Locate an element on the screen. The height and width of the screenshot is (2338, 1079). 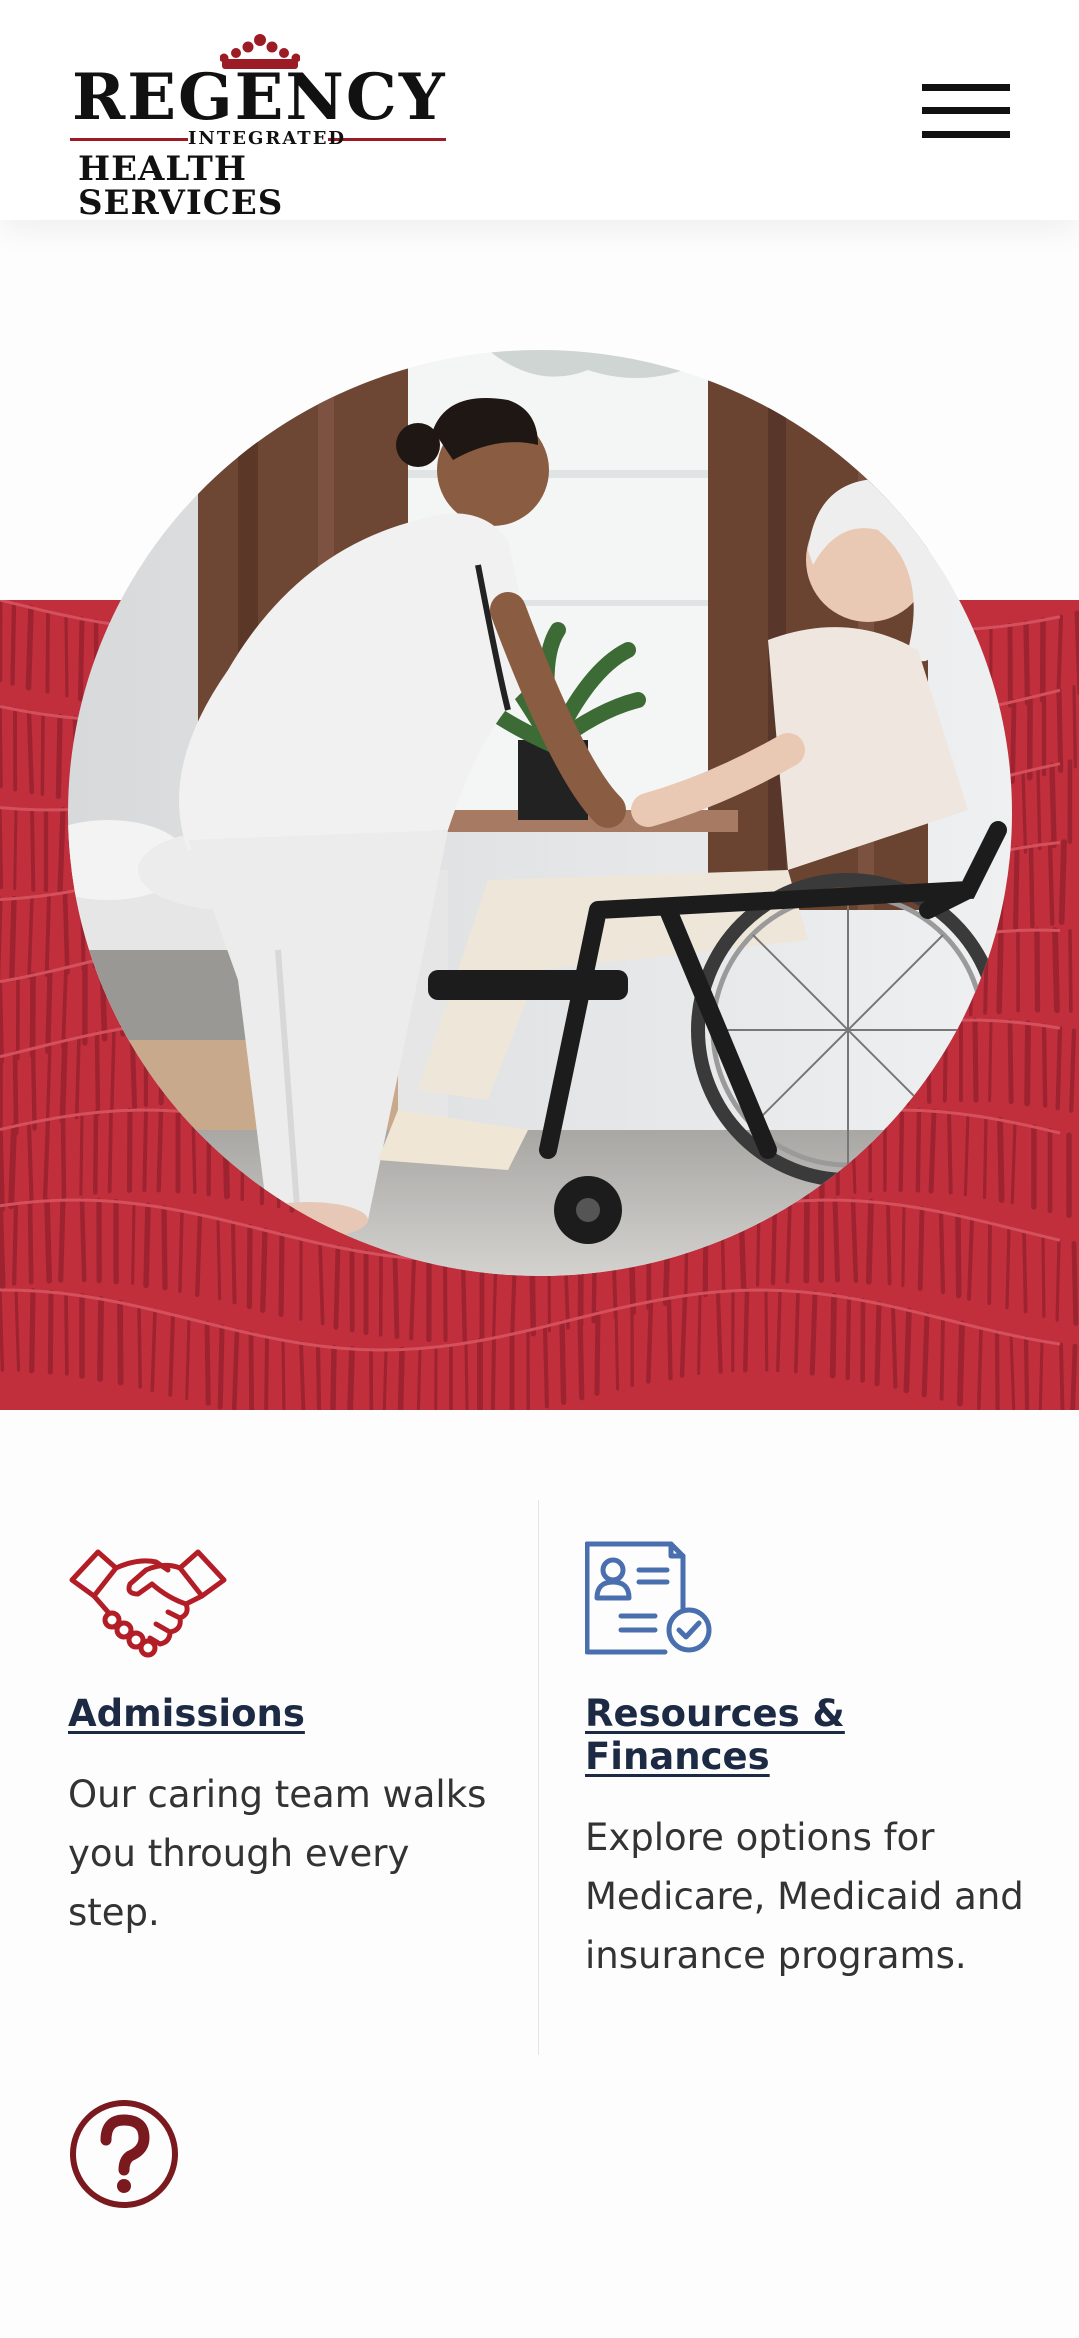
document-check-icon is located at coordinates (648, 1598).